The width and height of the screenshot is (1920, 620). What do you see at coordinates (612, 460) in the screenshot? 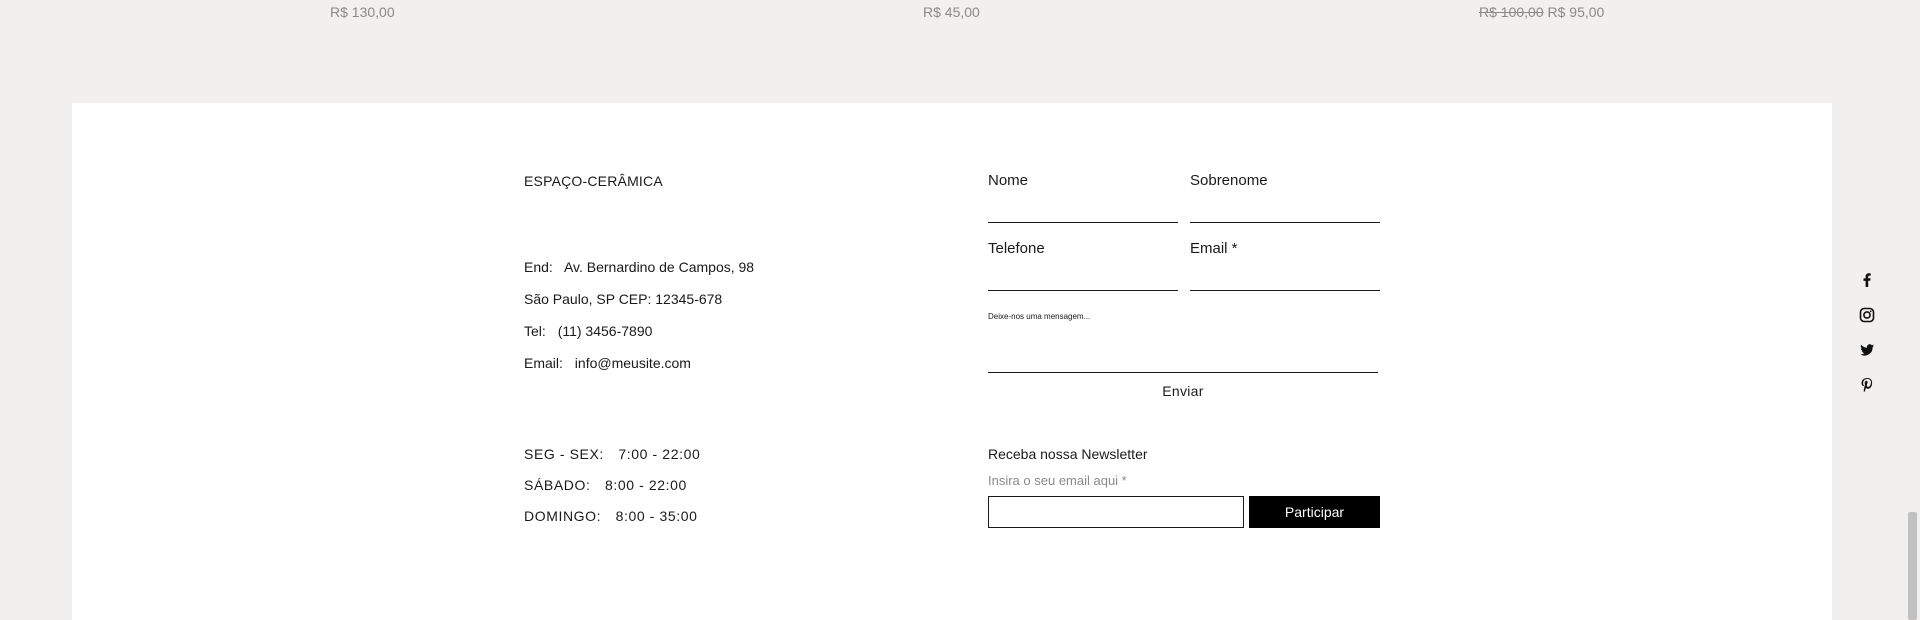
I see `hours-row: SEG - SEX: 7:00 - 22:00` at bounding box center [612, 460].